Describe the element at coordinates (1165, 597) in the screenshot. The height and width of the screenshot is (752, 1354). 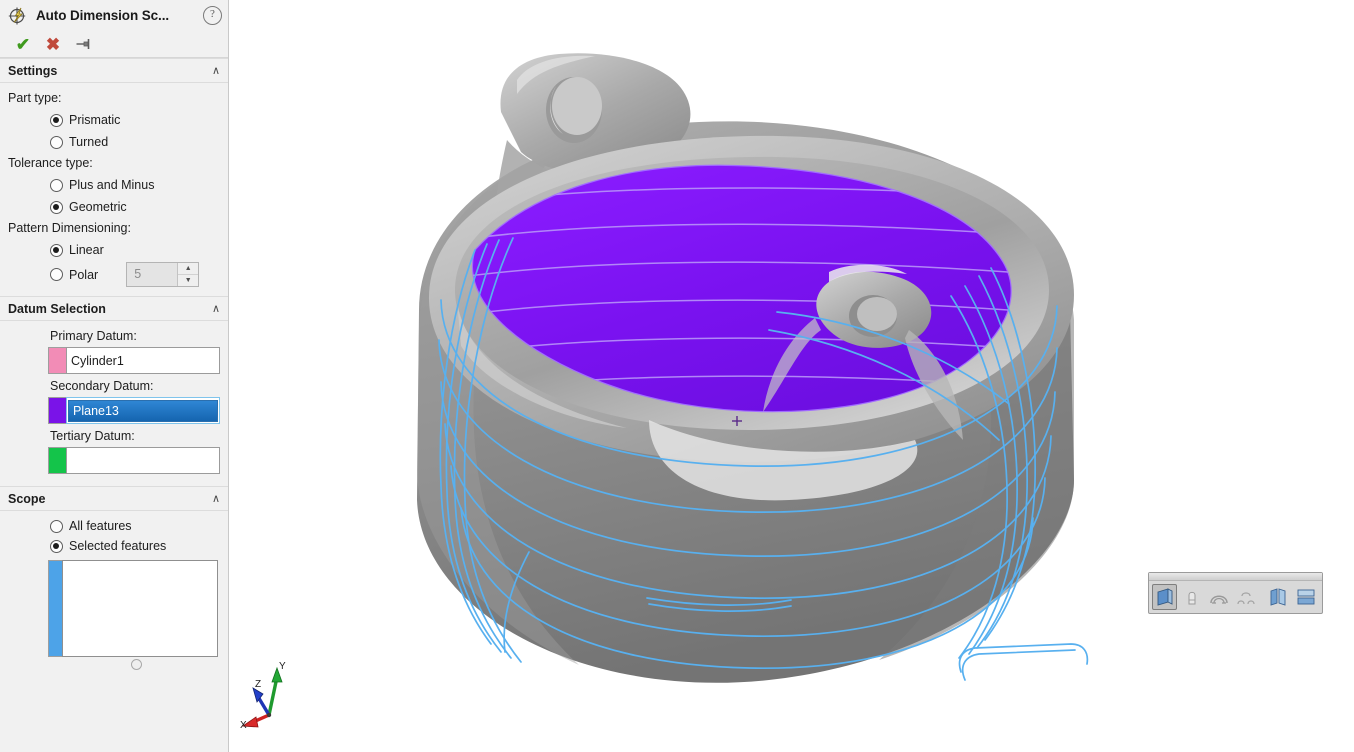
I see `section-view-icon` at that location.